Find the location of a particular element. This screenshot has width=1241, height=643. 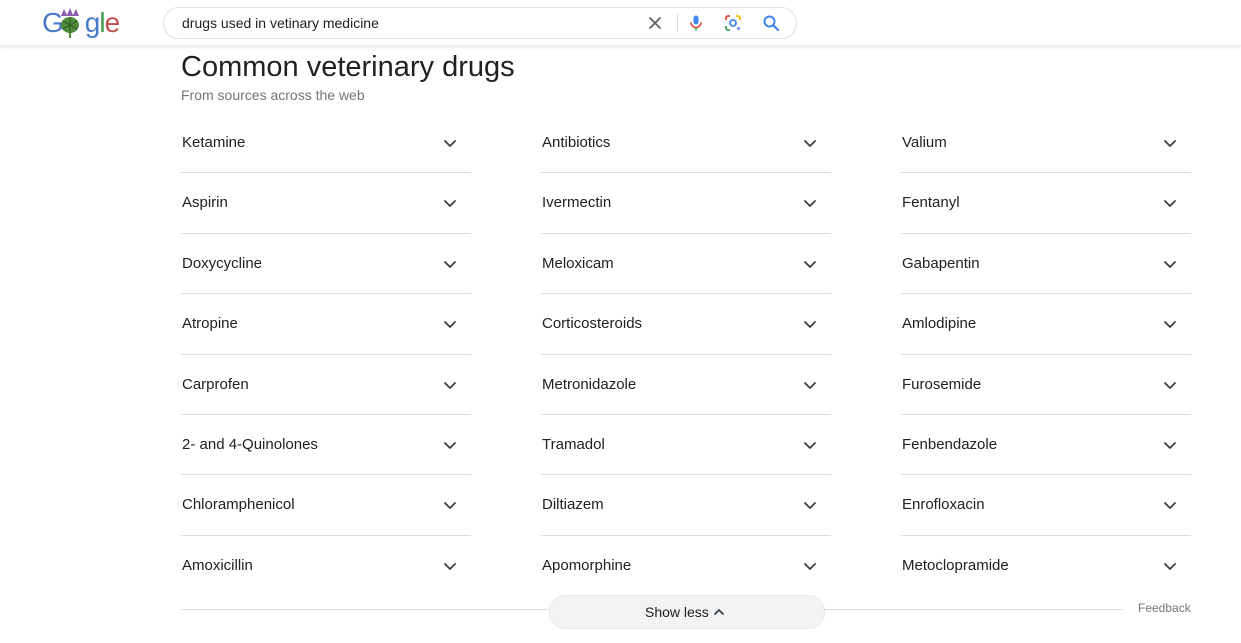

drug-item: Valium is located at coordinates (1046, 143).